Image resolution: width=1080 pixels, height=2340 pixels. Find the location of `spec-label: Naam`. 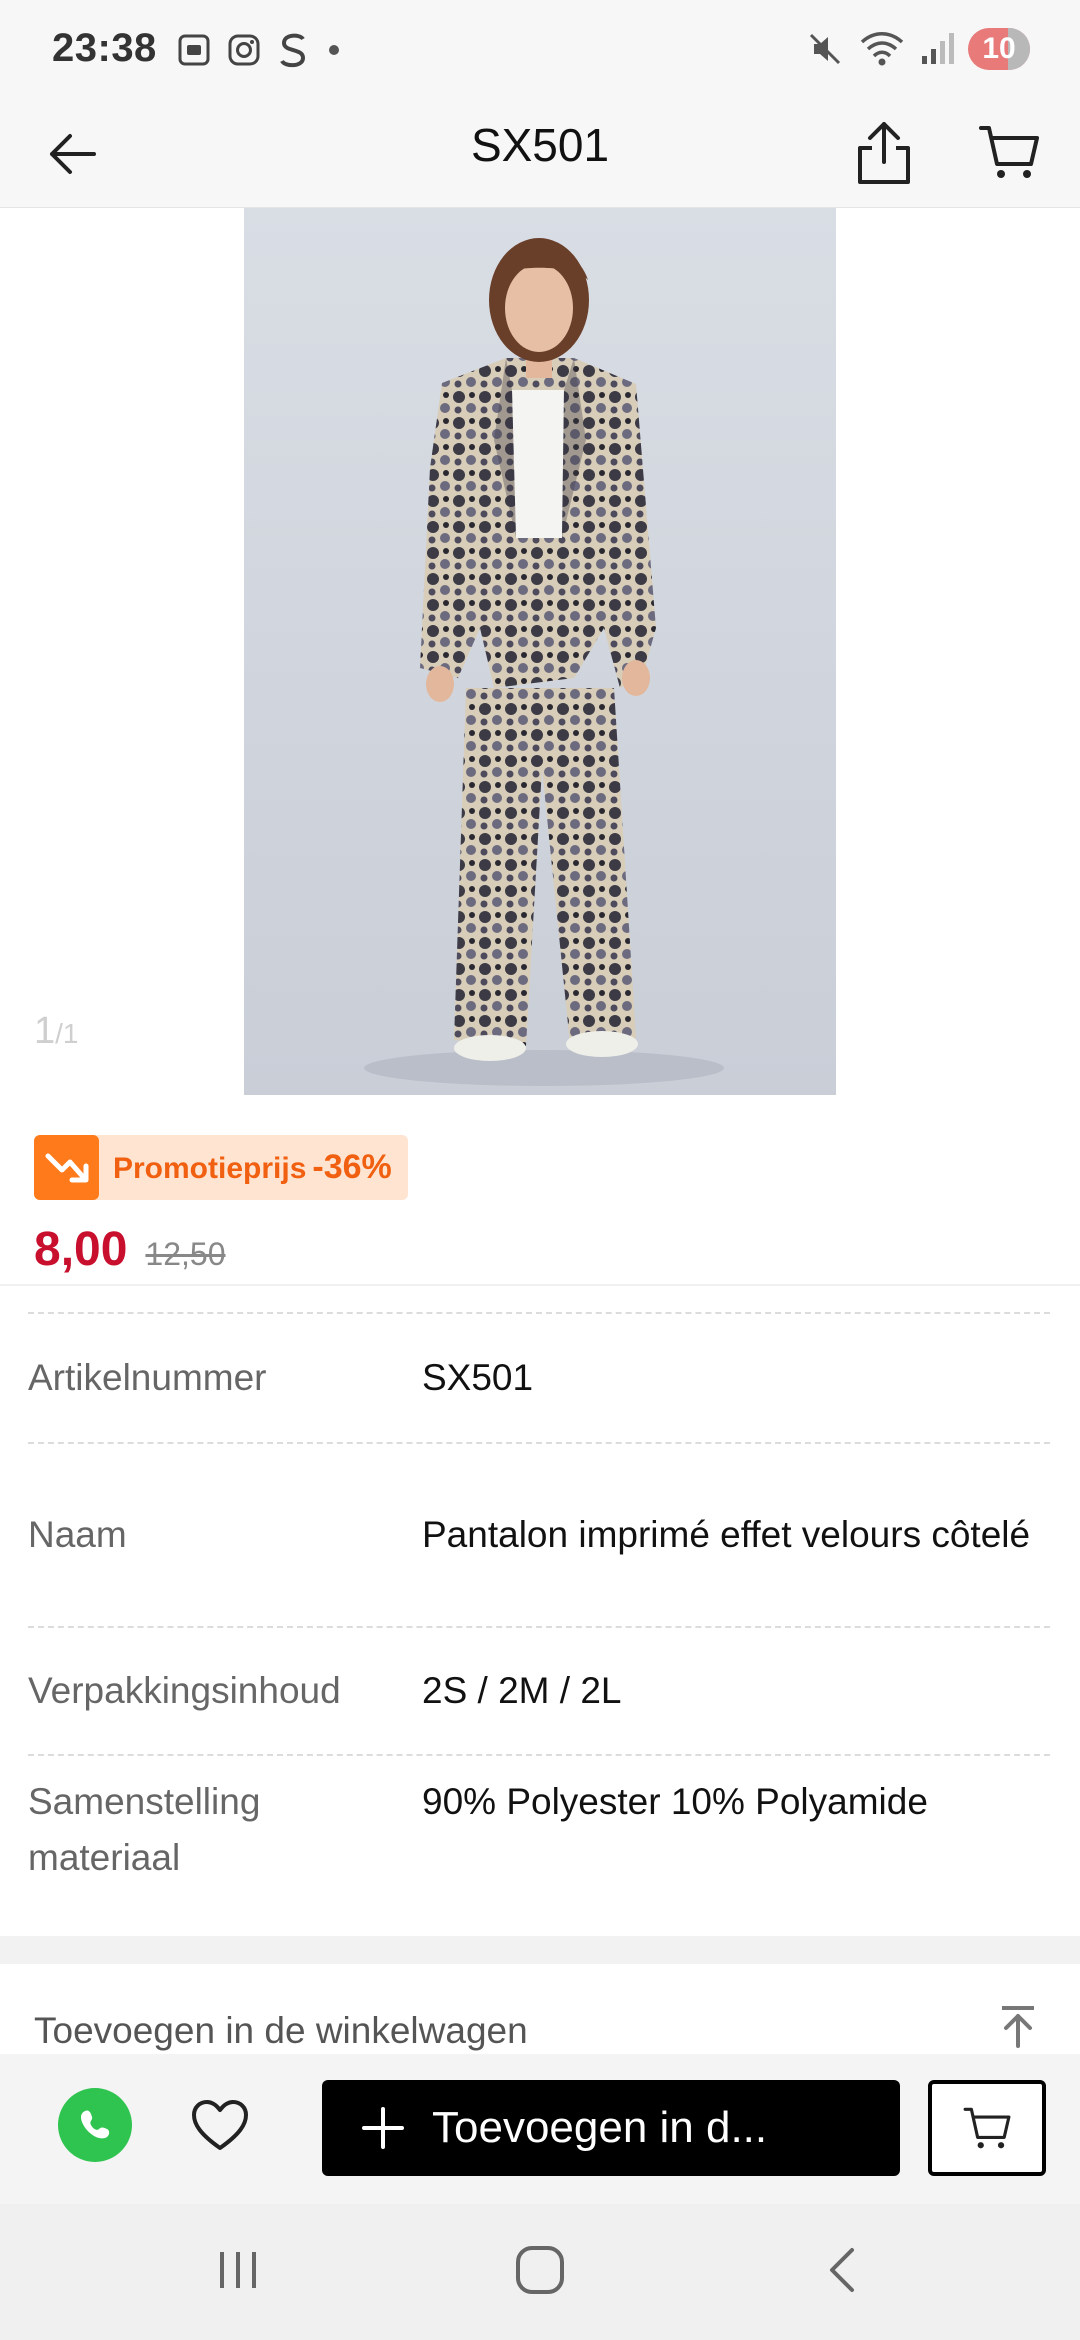

spec-label: Naam is located at coordinates (77, 1534).